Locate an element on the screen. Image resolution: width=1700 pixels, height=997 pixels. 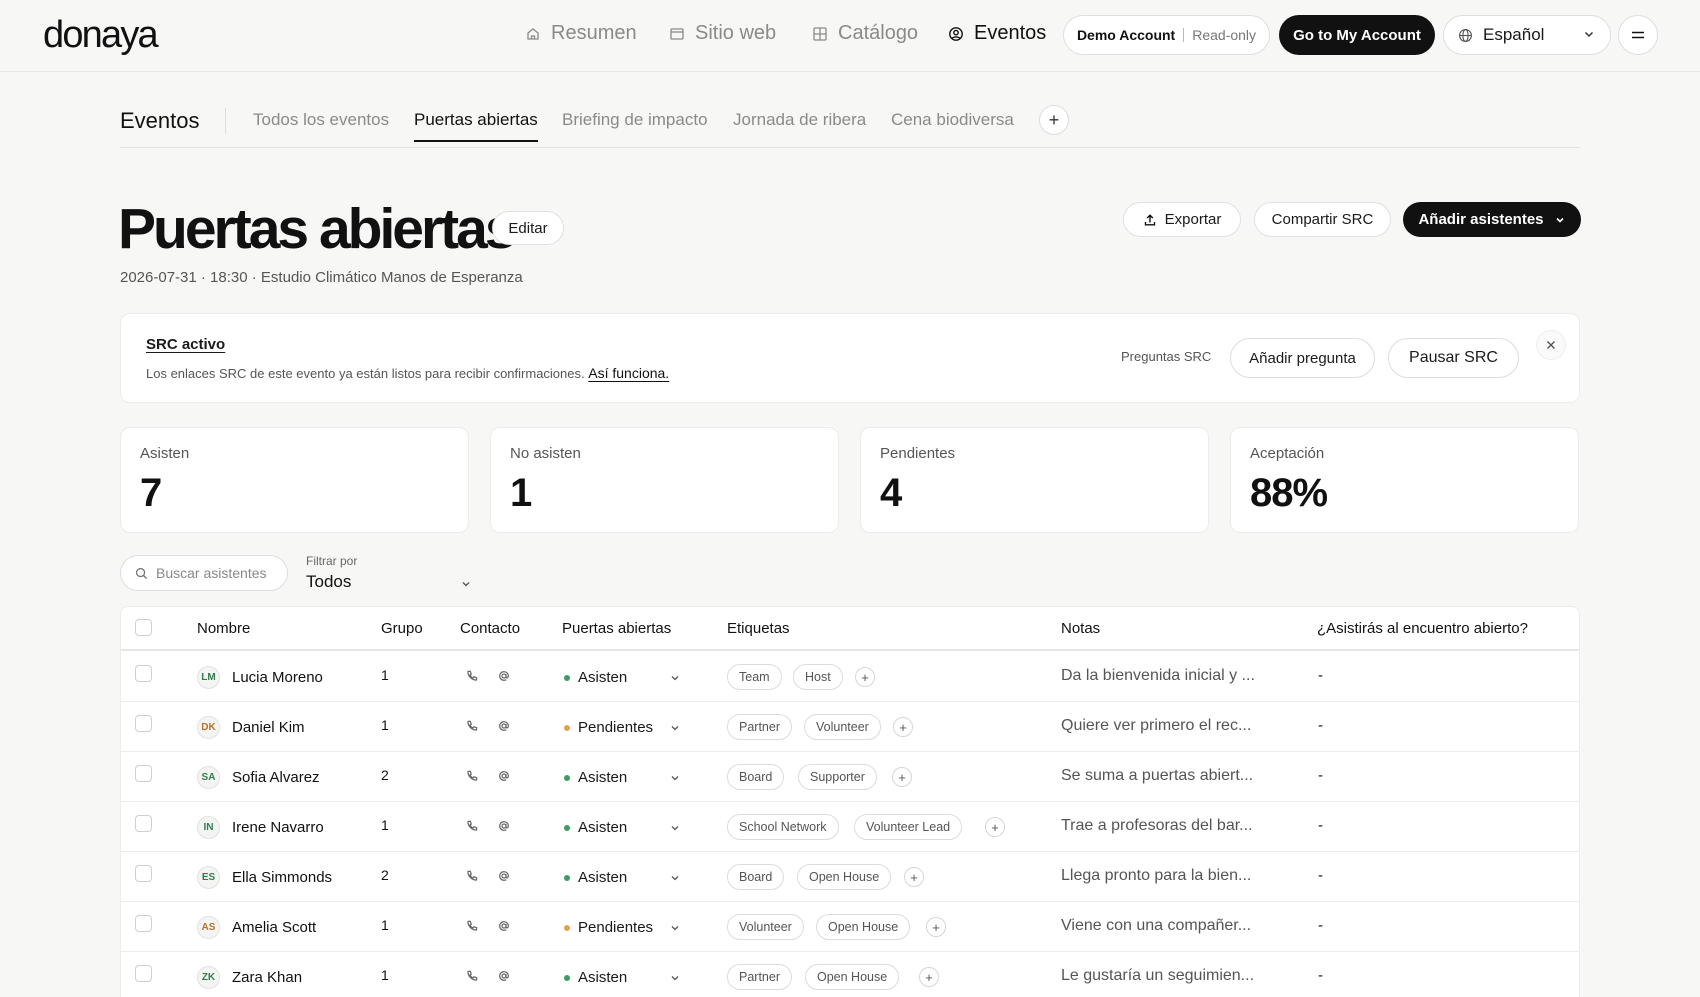
tab-cena-biodiversa: Cena biodiversa is located at coordinates (952, 120).